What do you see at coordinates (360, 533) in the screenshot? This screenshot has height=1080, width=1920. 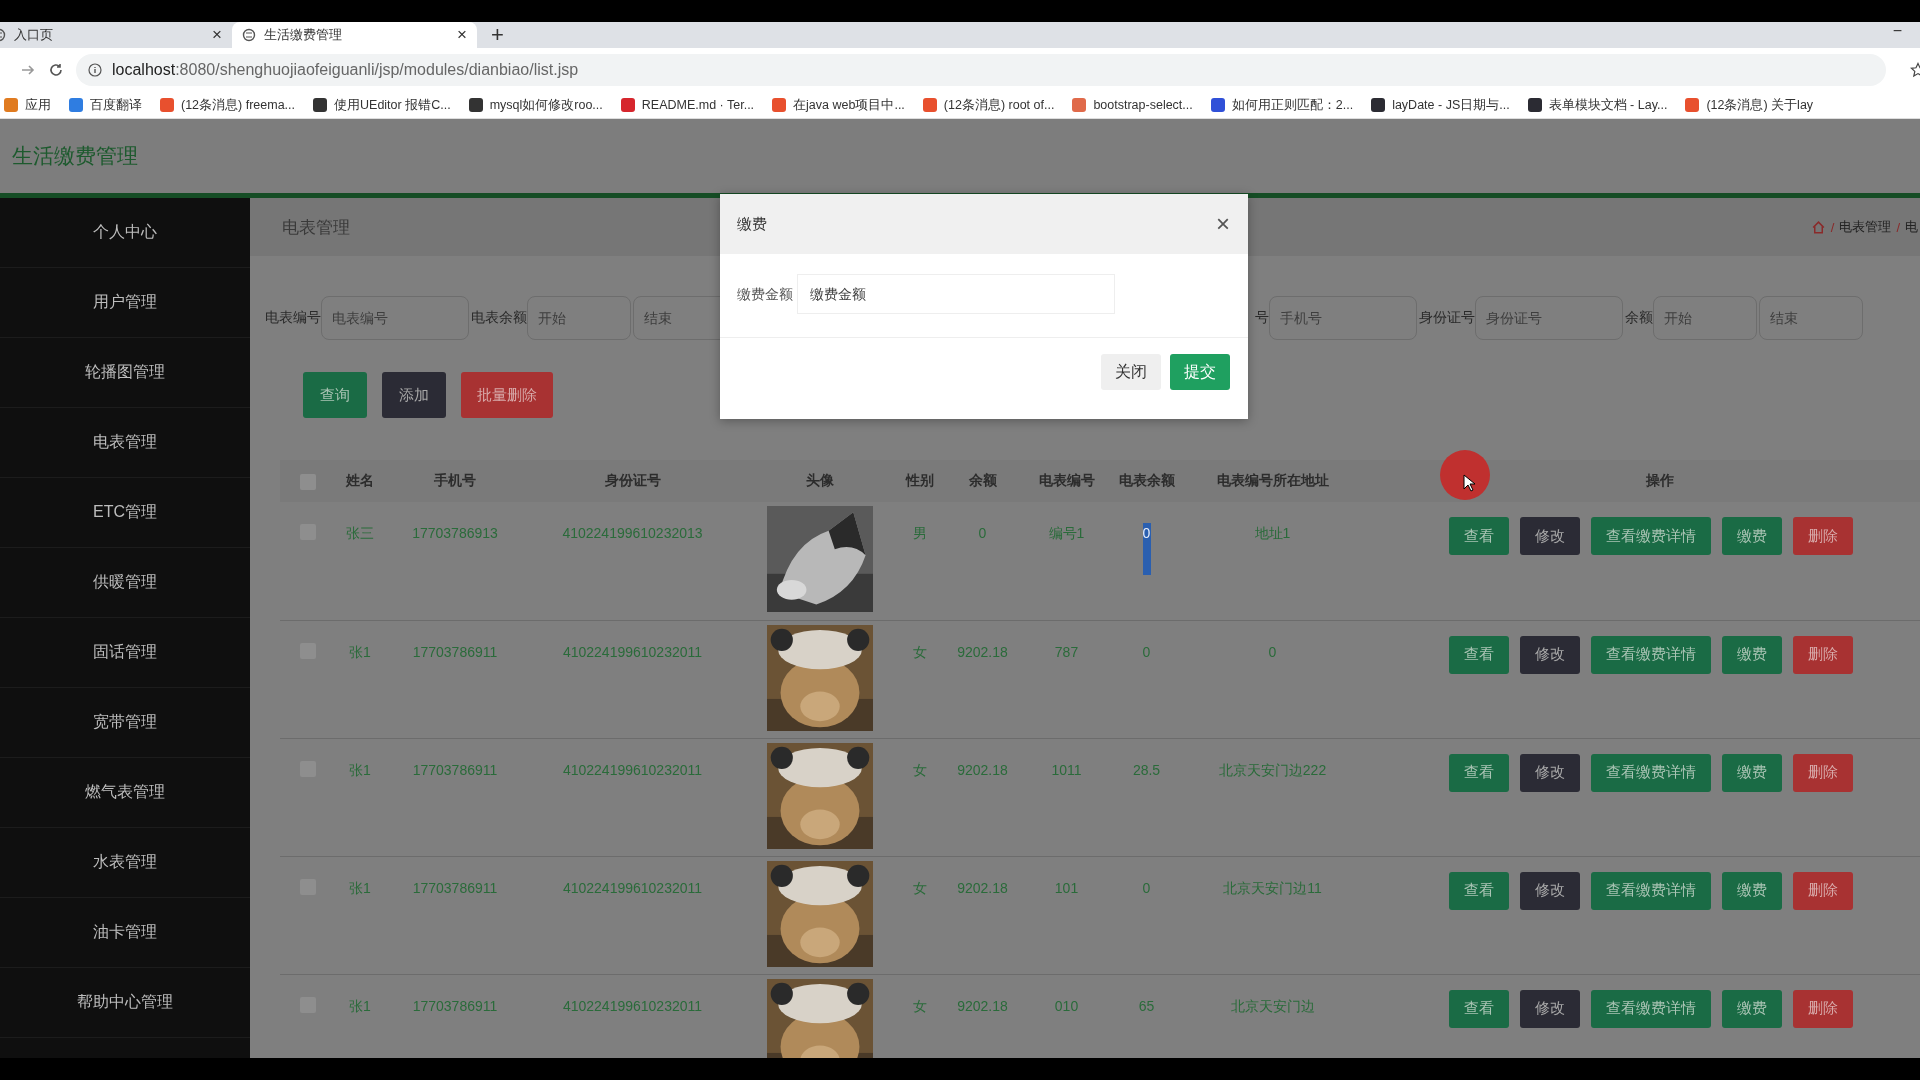 I see `table-cell-text: 张三` at bounding box center [360, 533].